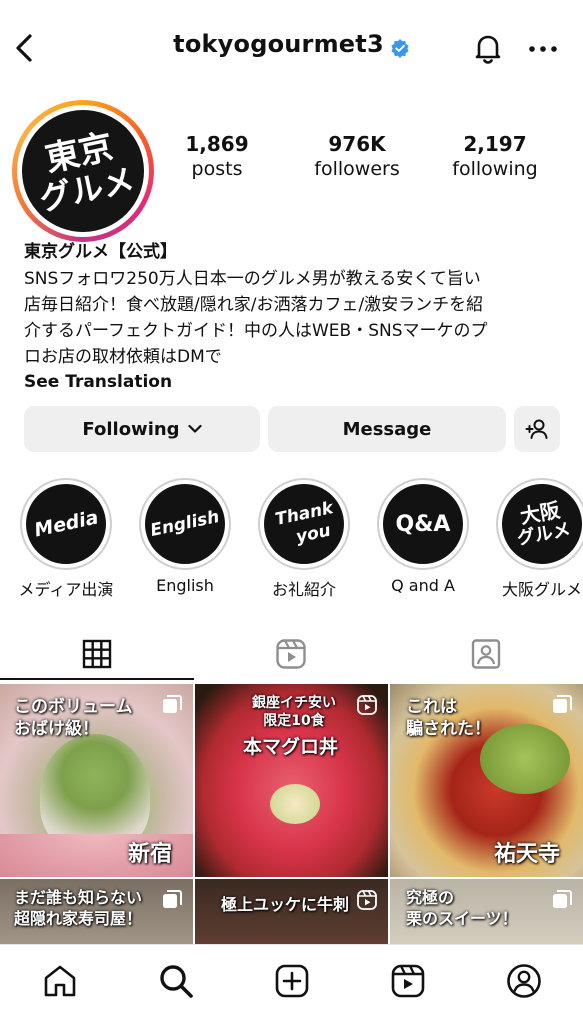 Image resolution: width=583 pixels, height=1024 pixels. I want to click on post-thumbnail: まだ誰も知らない 超隠れ家寿司屋！, so click(96, 911).